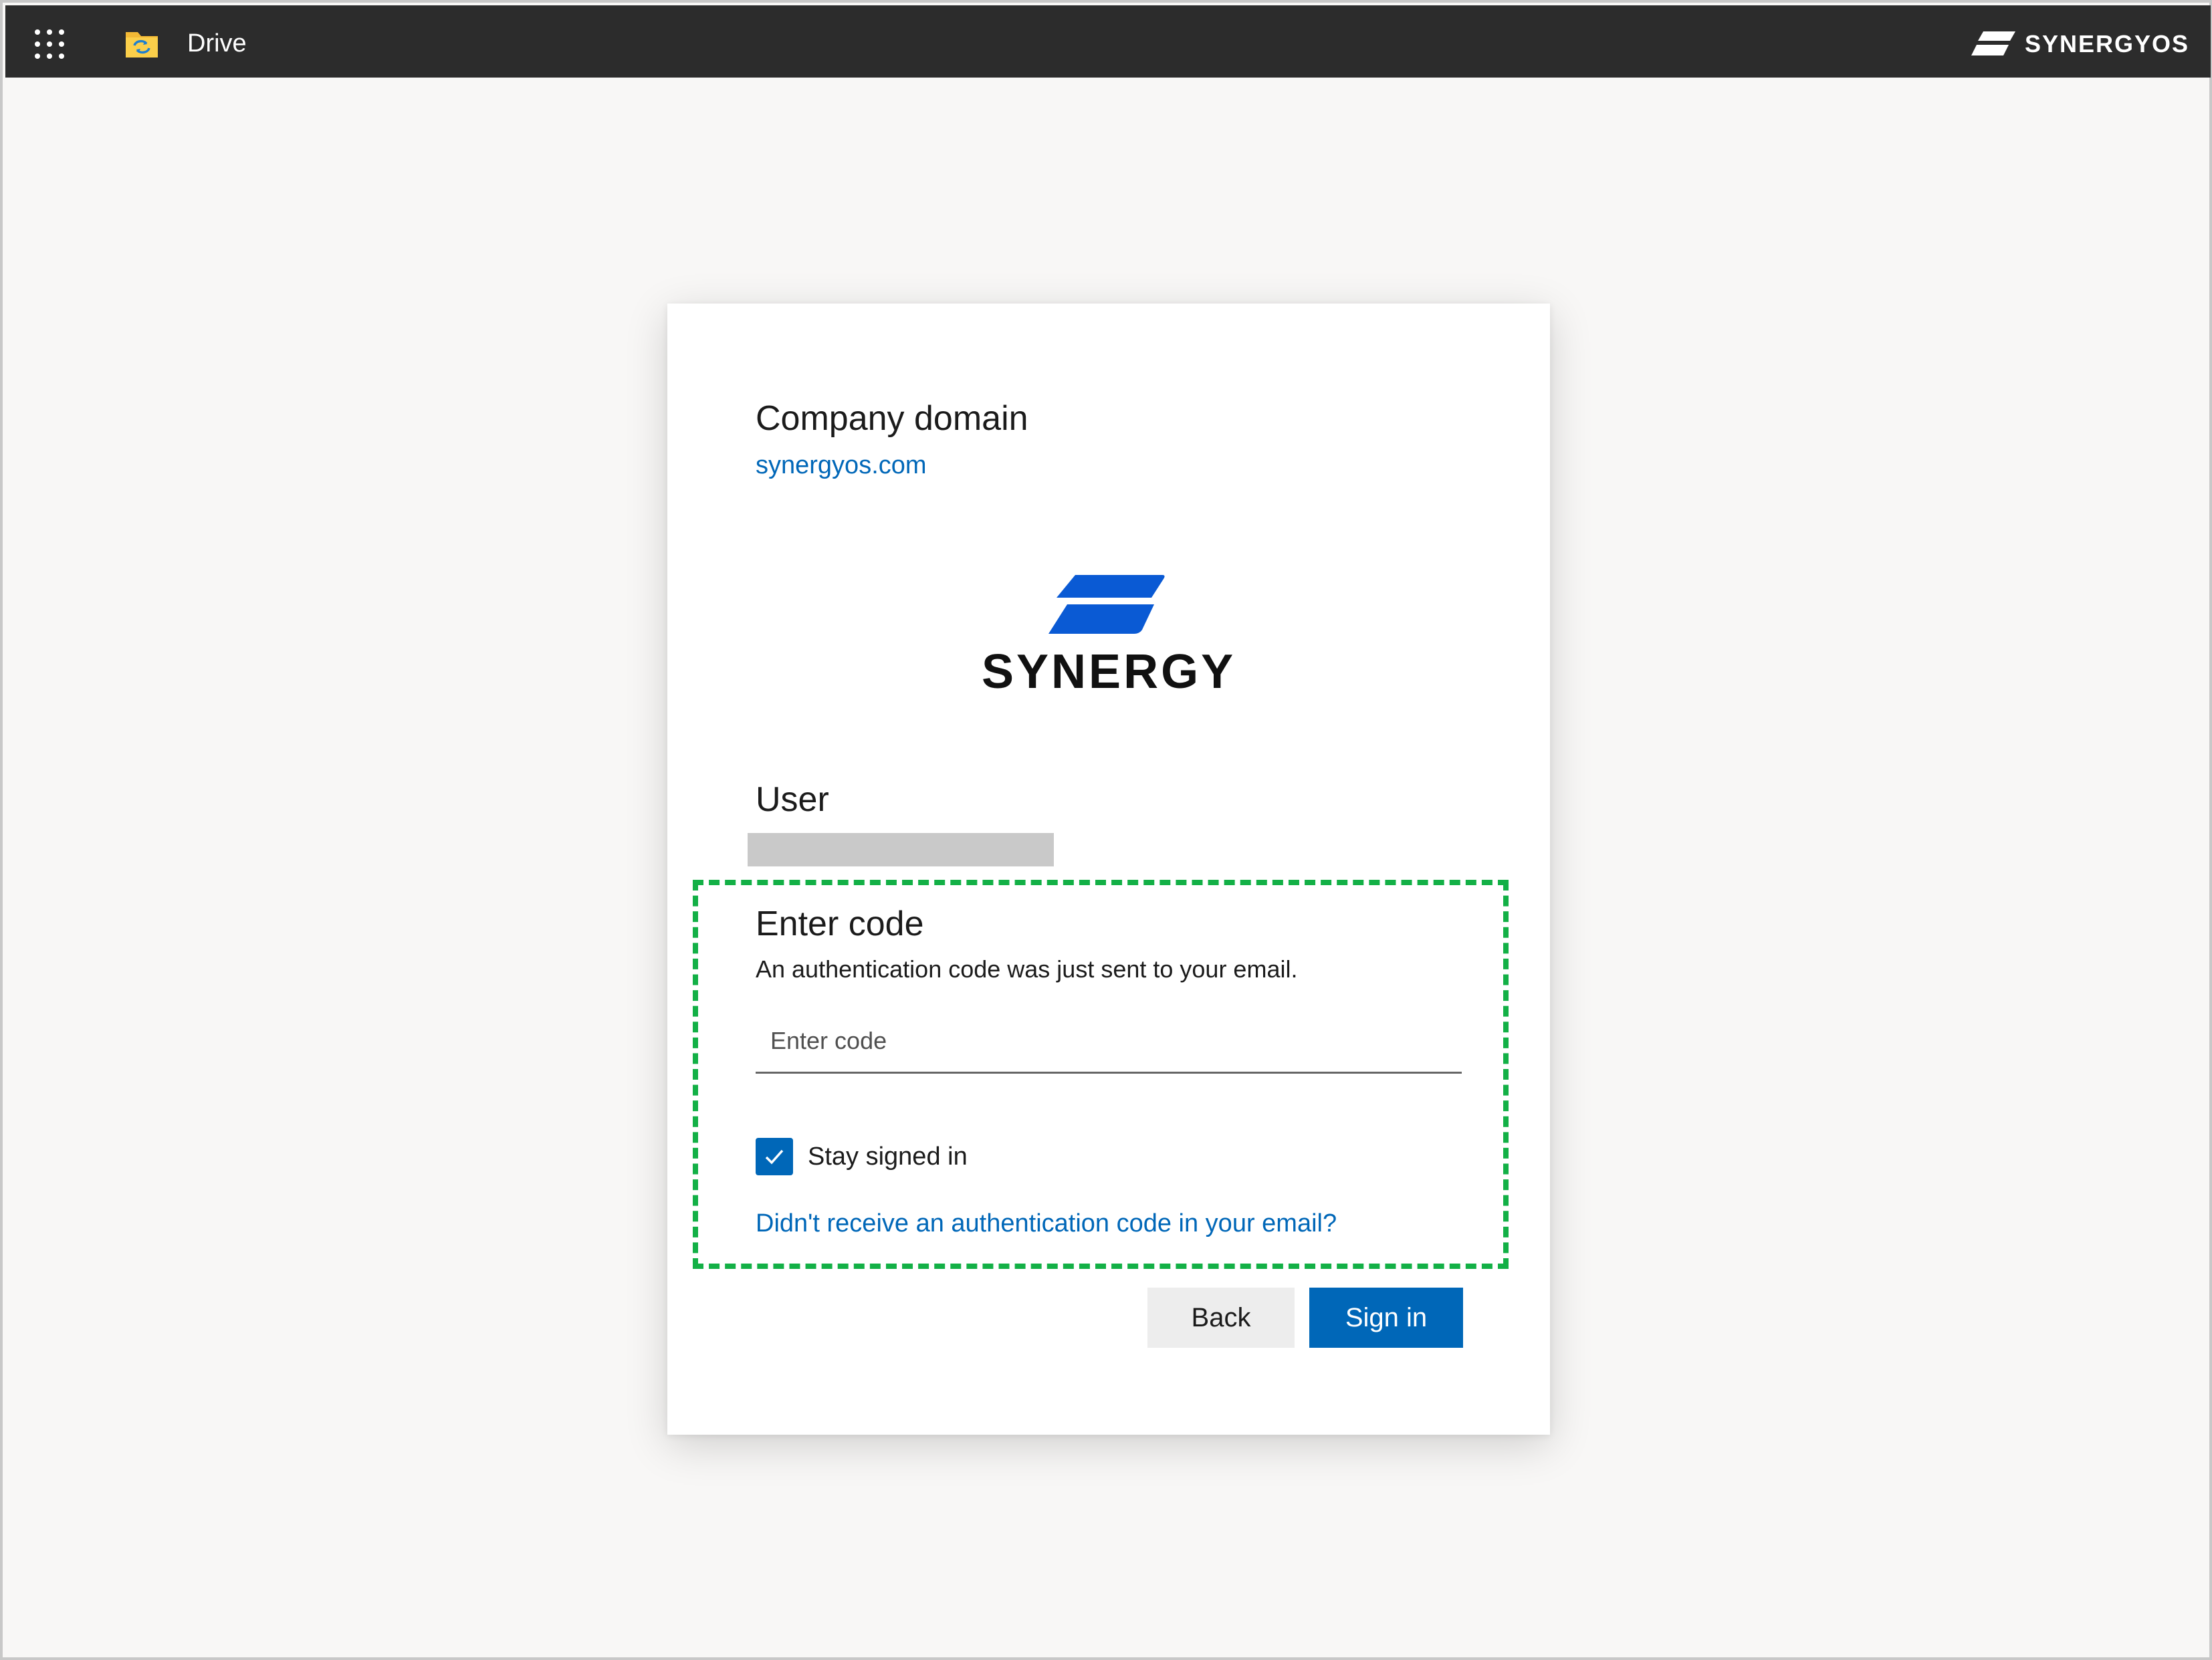  I want to click on synergy-logo: SYNERGY, so click(1109, 638).